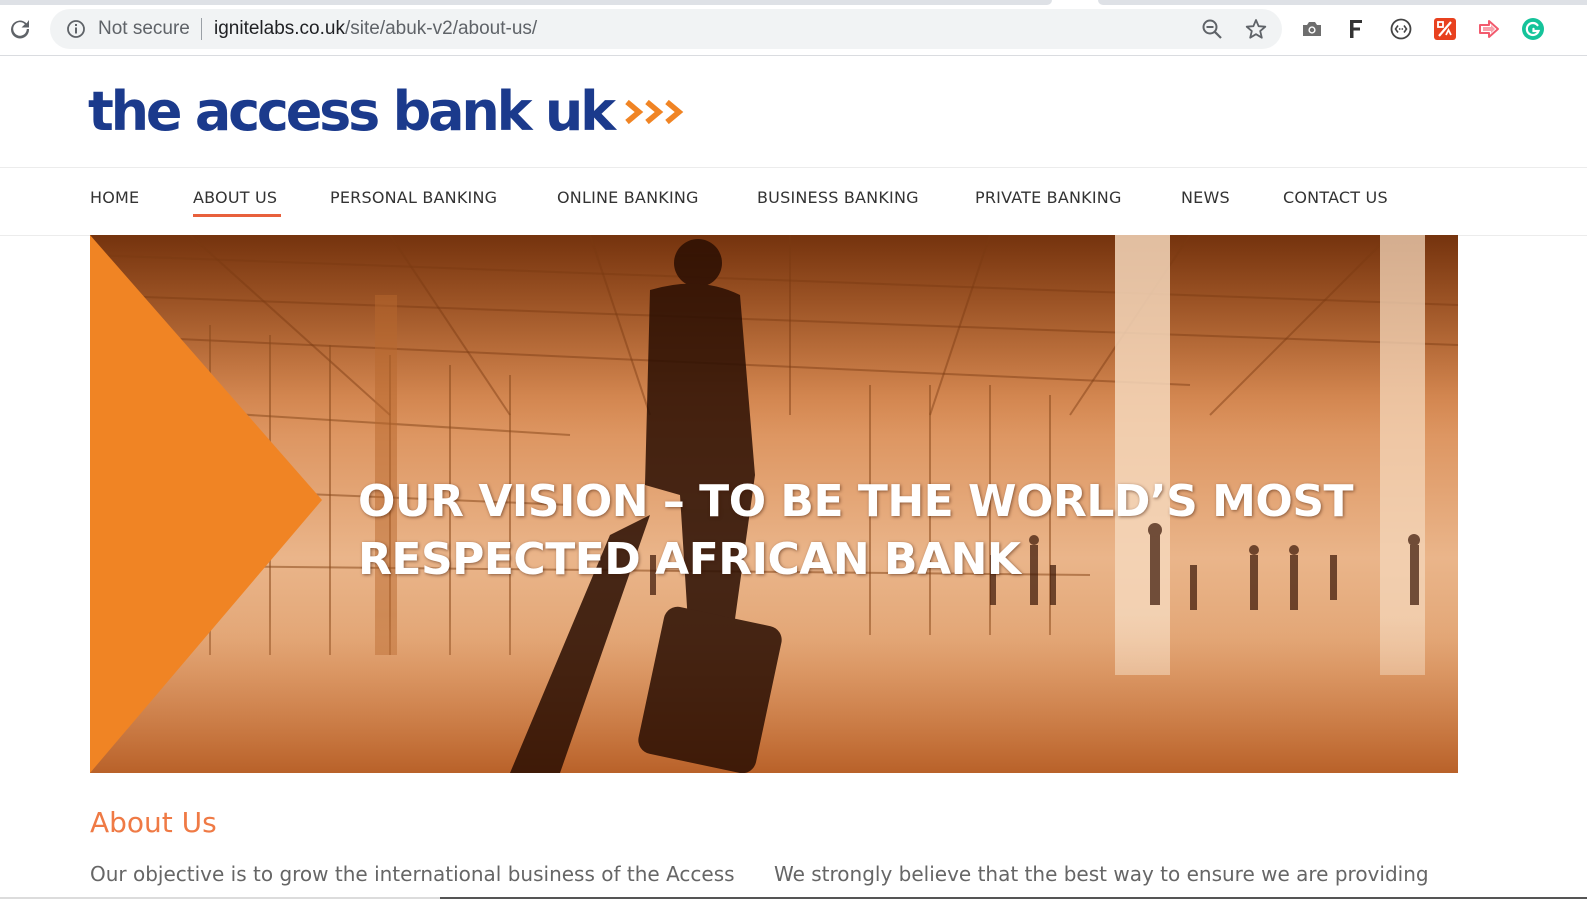  Describe the element at coordinates (793, 167) in the screenshot. I see `header-divider` at that location.